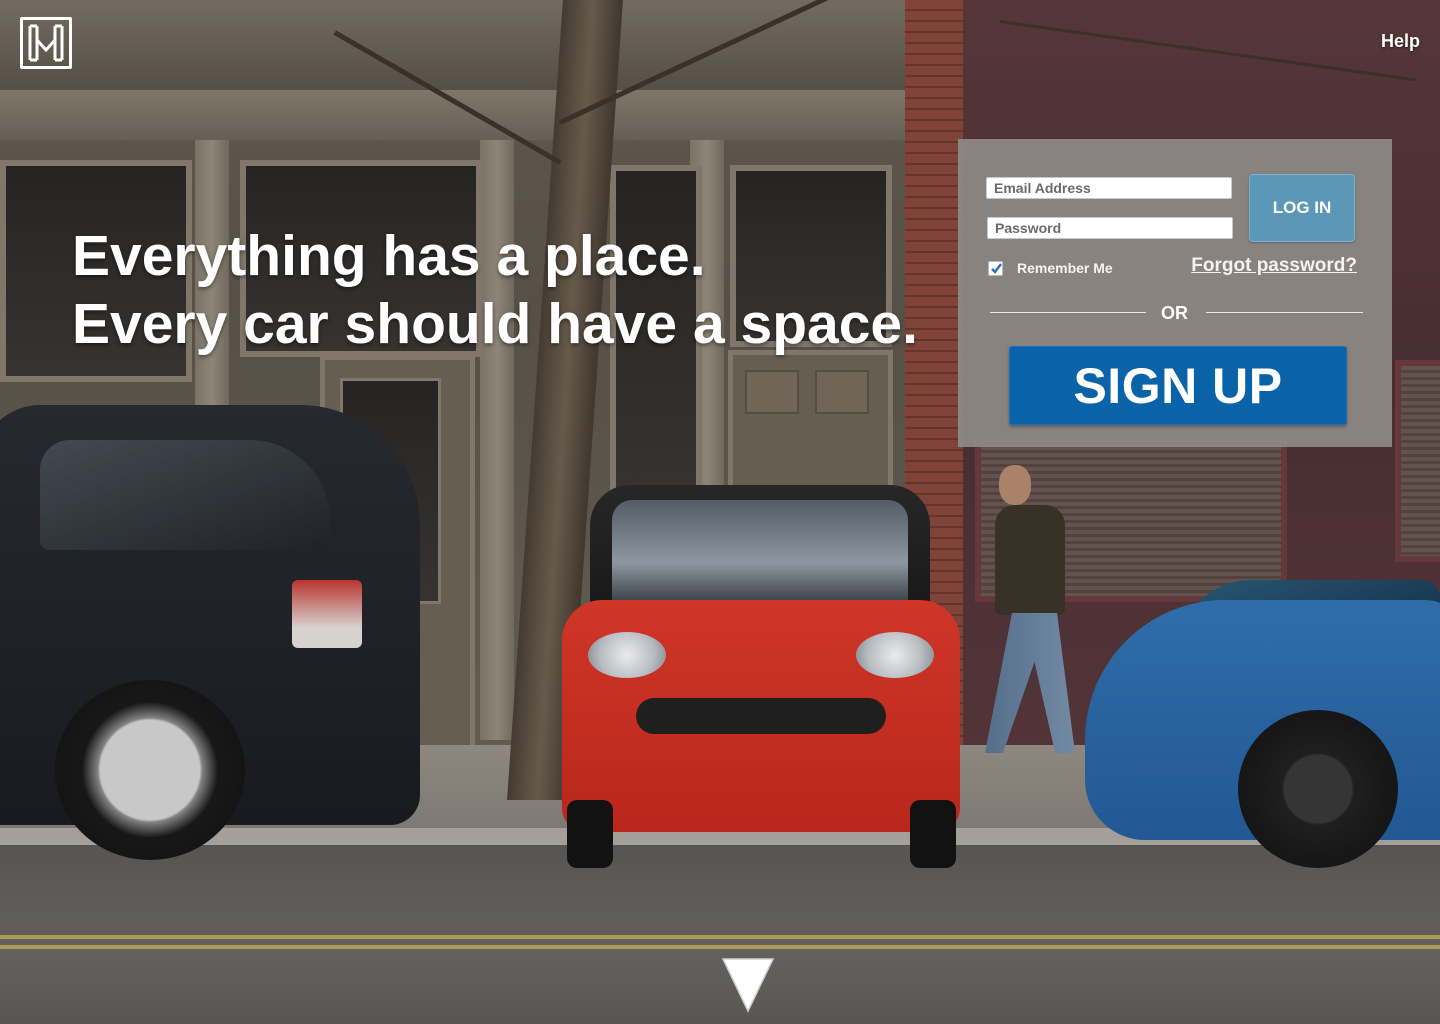 This screenshot has height=1024, width=1440. What do you see at coordinates (1178, 385) in the screenshot?
I see `signup-button: SIGN UP` at bounding box center [1178, 385].